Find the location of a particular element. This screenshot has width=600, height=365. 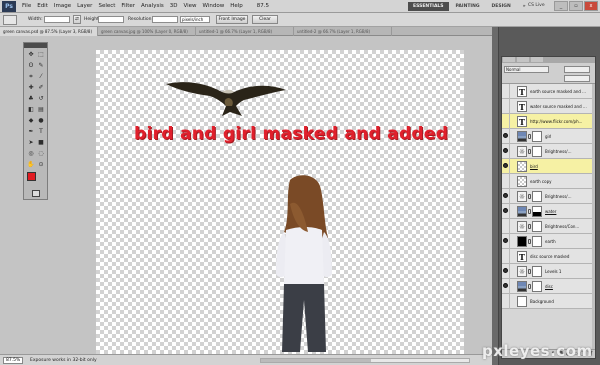

layers-scrollbar is located at coordinates (593, 216).